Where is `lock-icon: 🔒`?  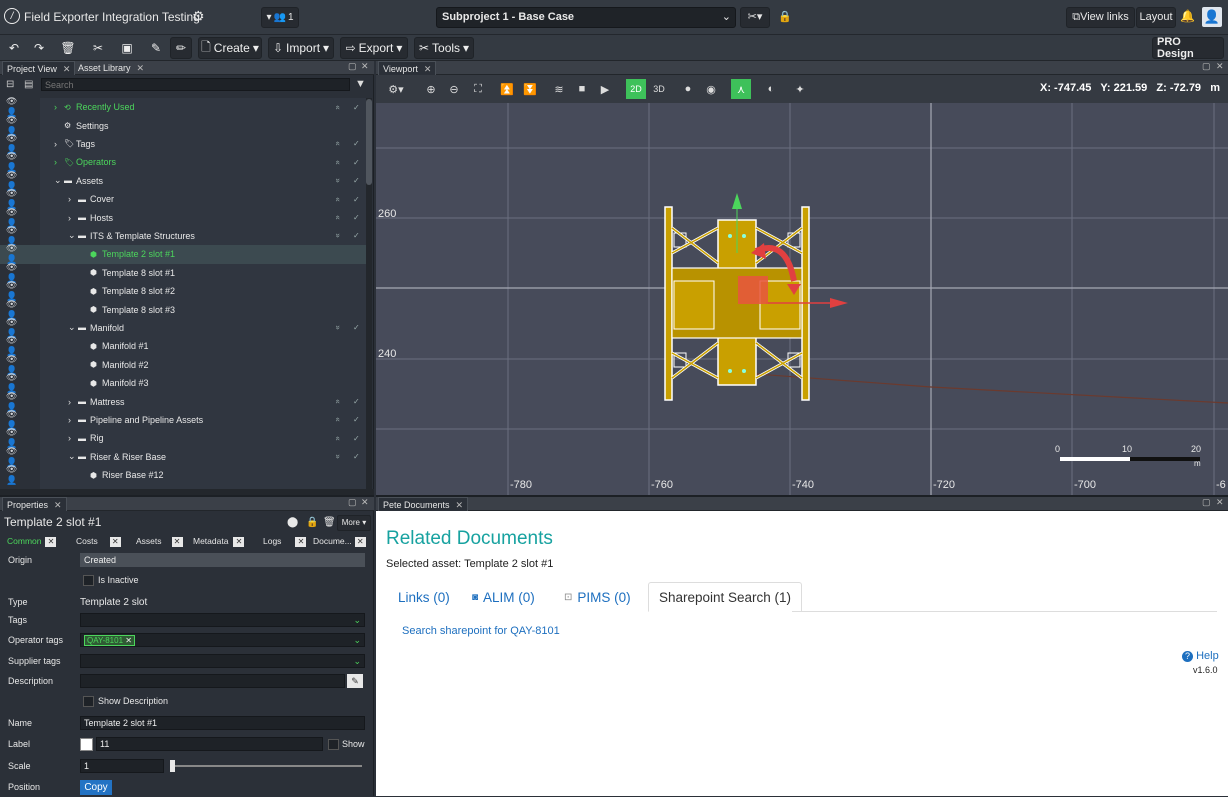 lock-icon: 🔒 is located at coordinates (312, 522).